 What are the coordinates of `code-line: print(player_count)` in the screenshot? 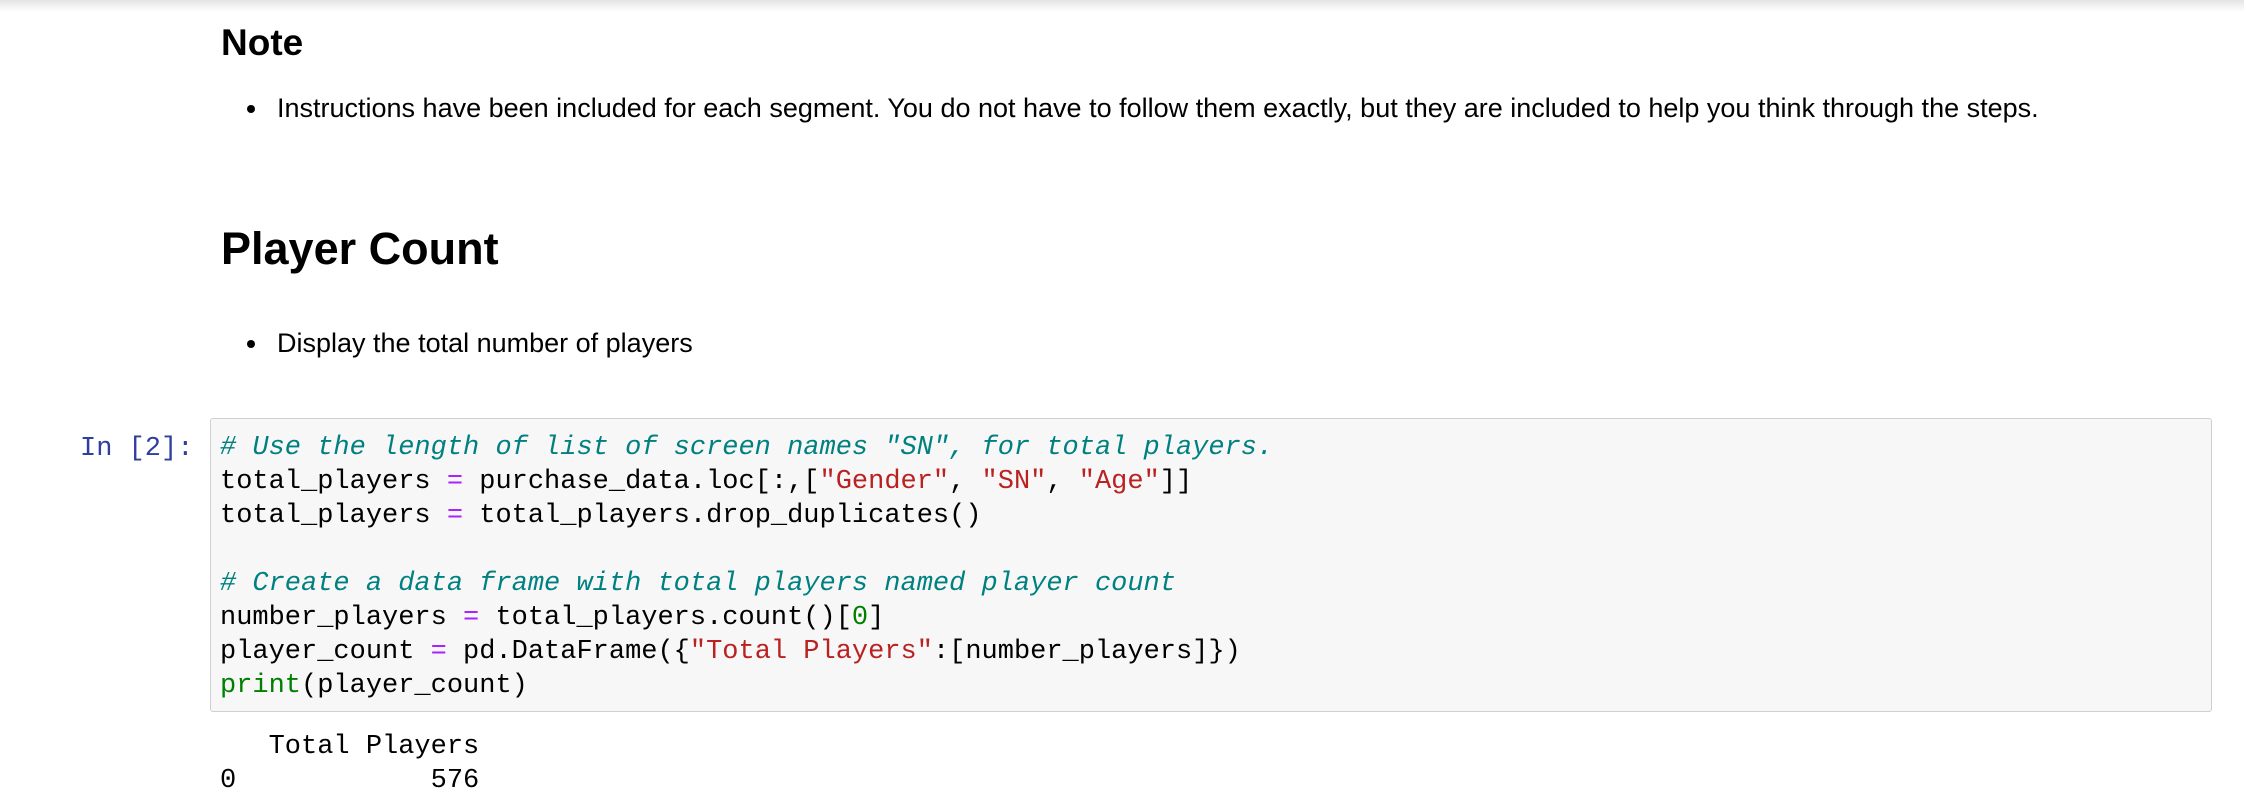 It's located at (1211, 686).